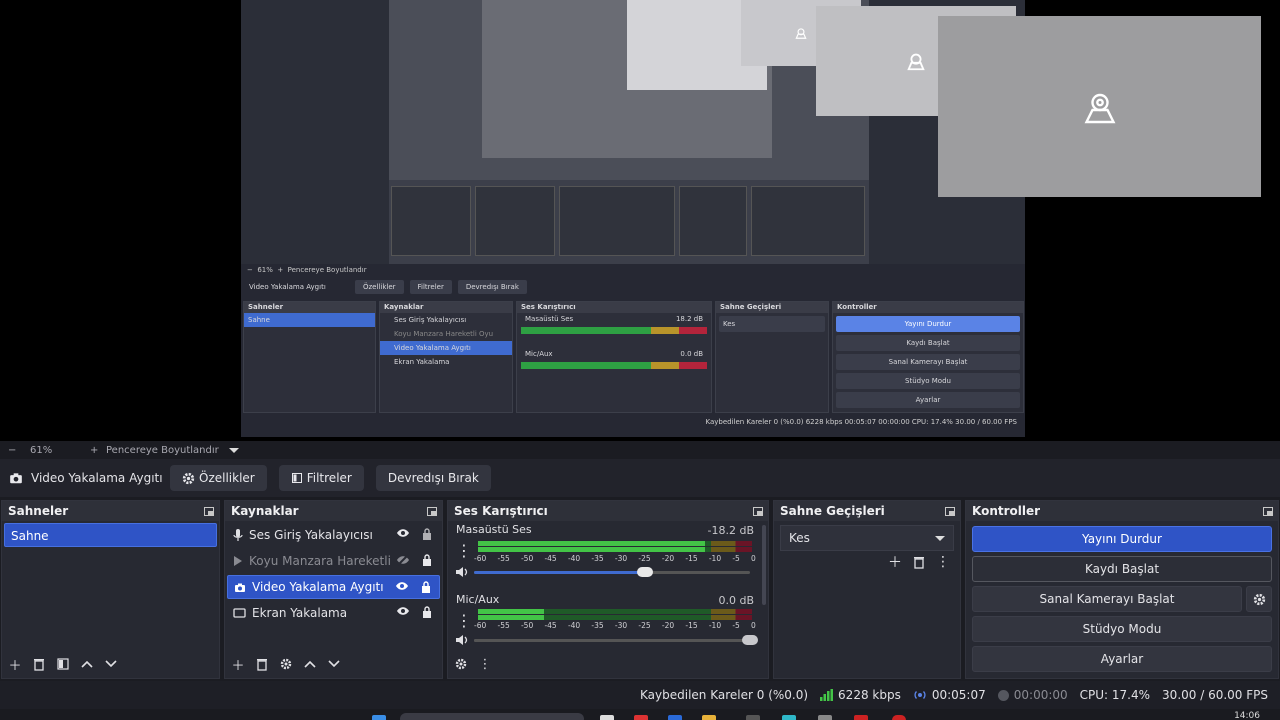 This screenshot has width=1280, height=720. Describe the element at coordinates (18, 450) in the screenshot. I see `zoom-out-button: −` at that location.